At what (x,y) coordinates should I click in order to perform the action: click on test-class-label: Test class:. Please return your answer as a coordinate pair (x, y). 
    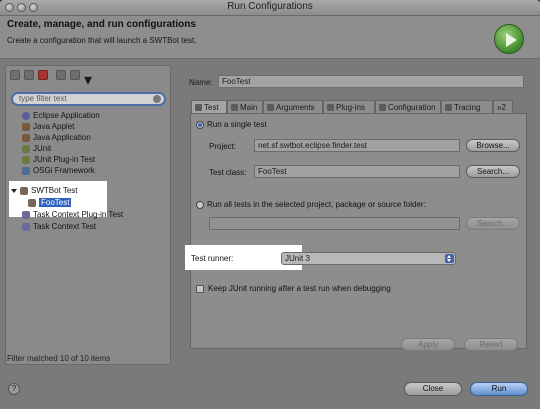
    Looking at the image, I should click on (228, 172).